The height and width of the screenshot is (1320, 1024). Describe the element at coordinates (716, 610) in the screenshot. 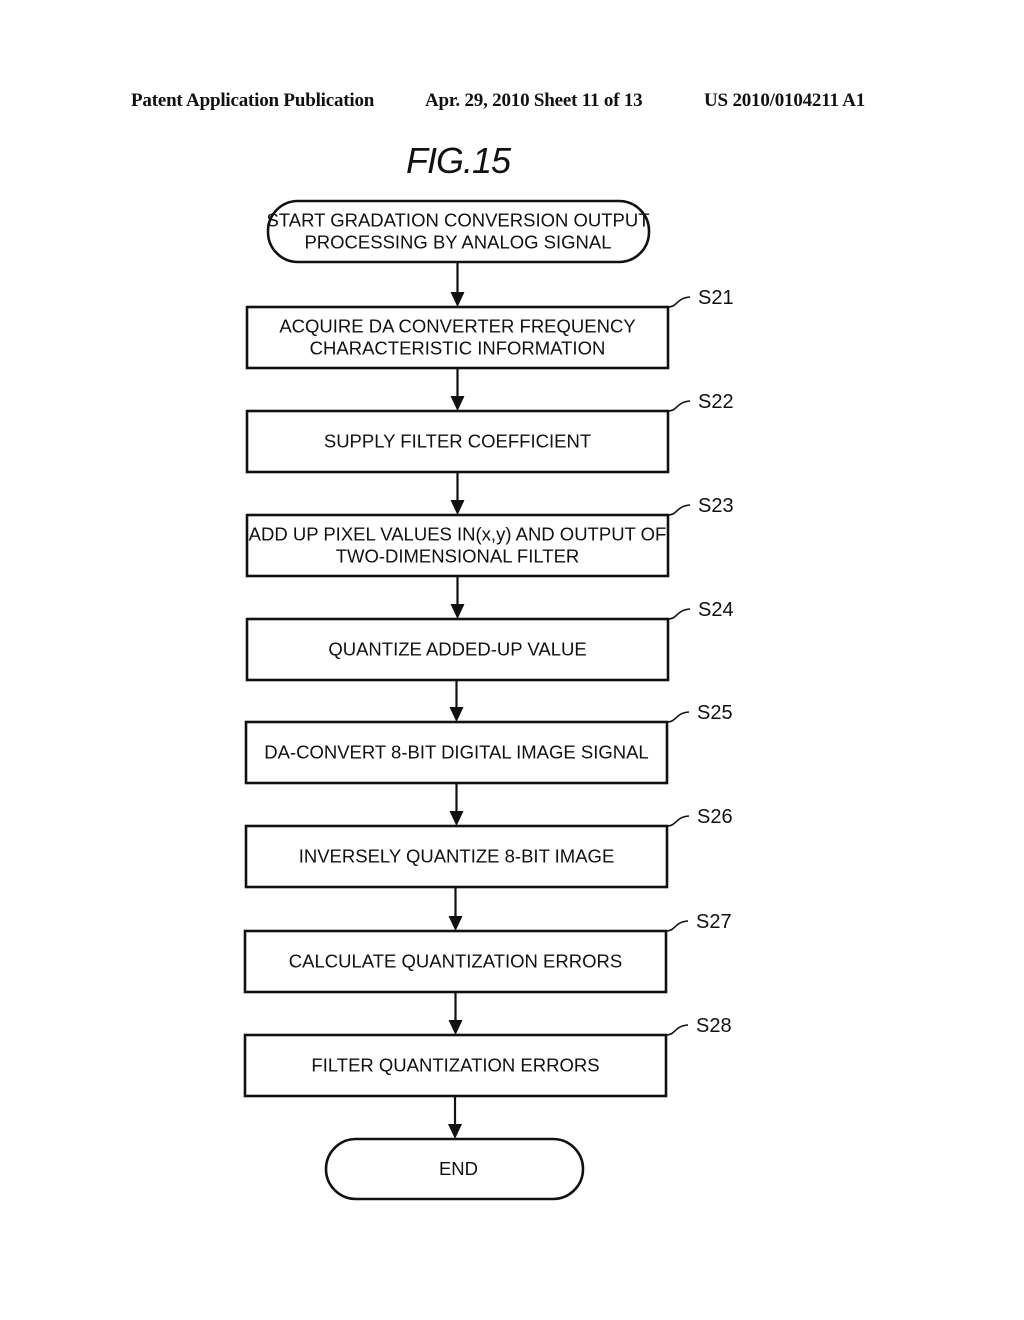

I see `step-id-s24: S24` at that location.